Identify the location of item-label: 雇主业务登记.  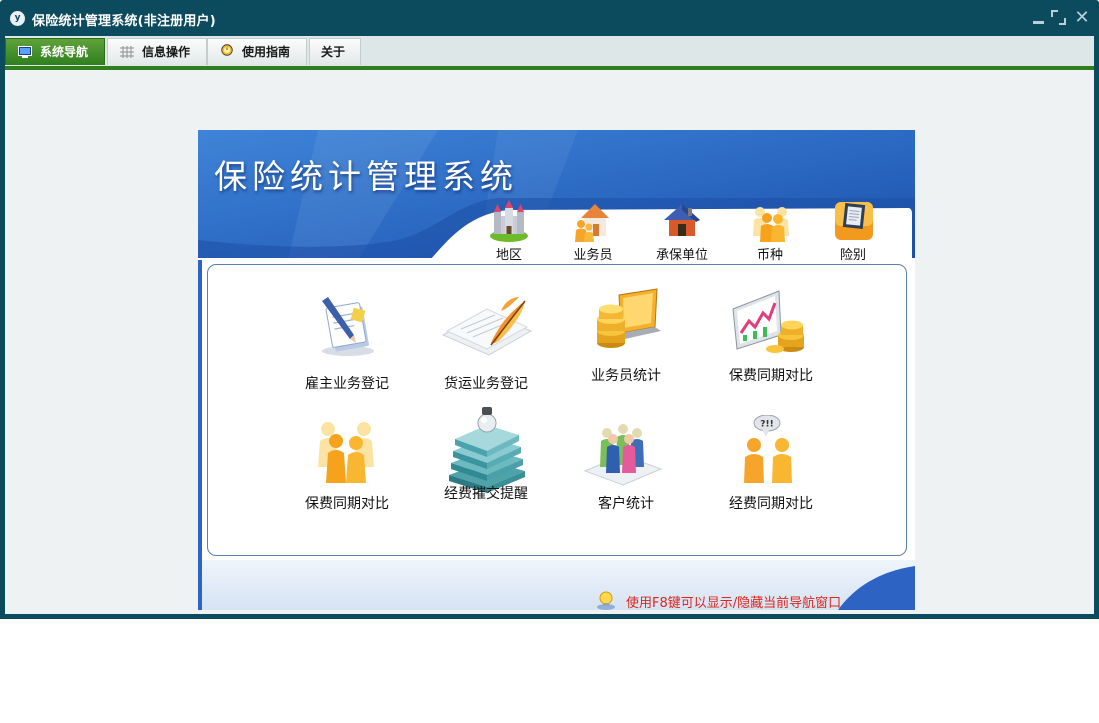
(347, 384).